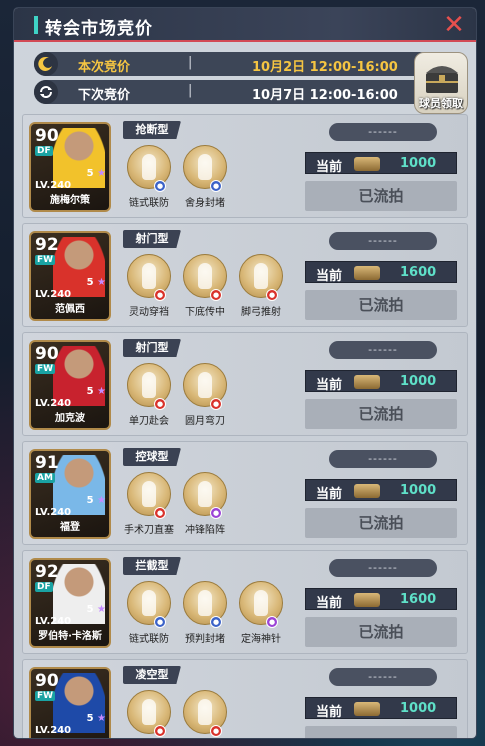  What do you see at coordinates (70, 200) in the screenshot?
I see `player-name: 施梅尔策` at bounding box center [70, 200].